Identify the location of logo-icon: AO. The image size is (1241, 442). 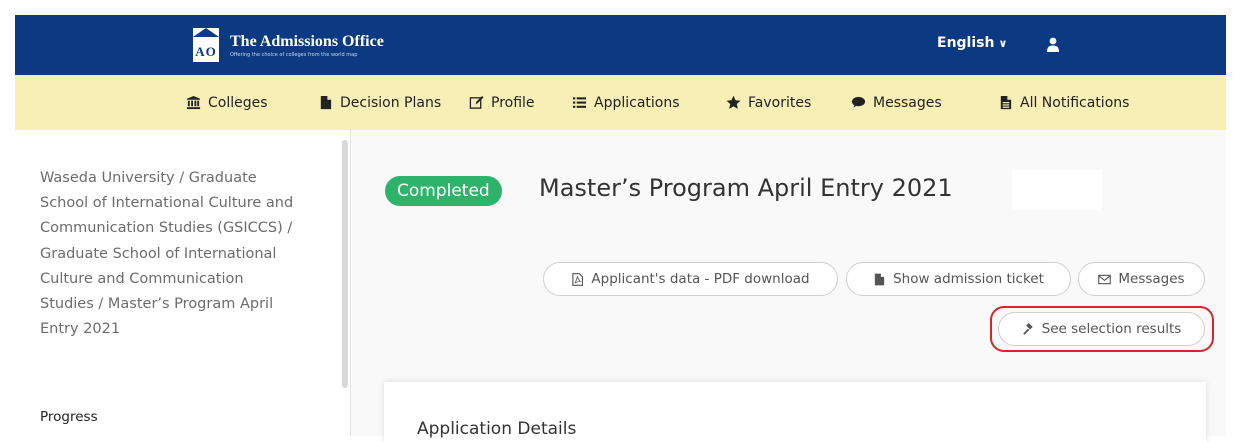
(206, 45).